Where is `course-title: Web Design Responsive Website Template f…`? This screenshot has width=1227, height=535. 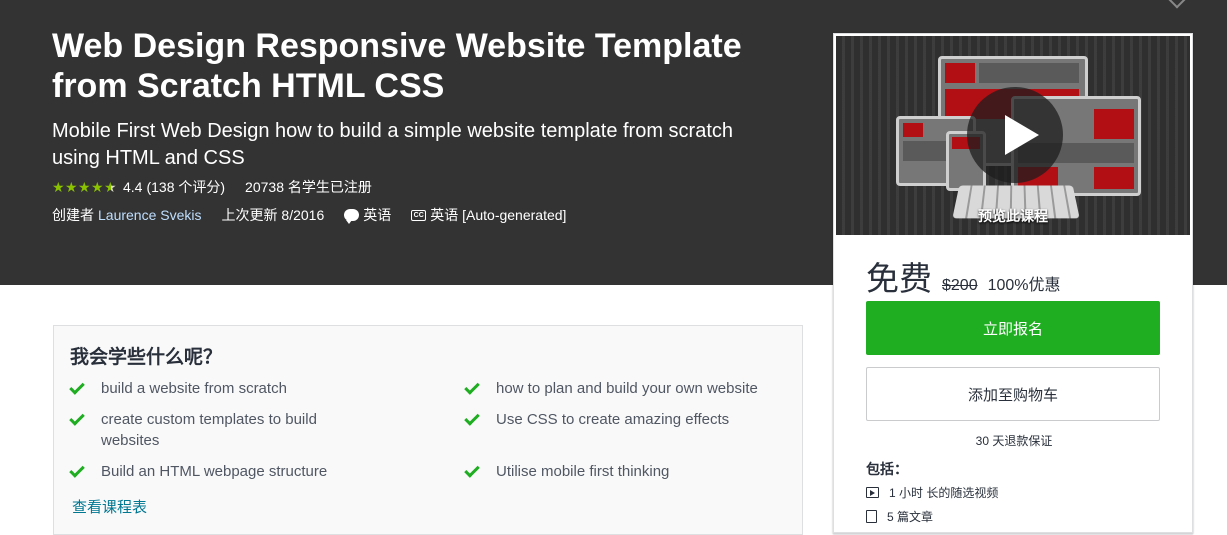
course-title: Web Design Responsive Website Template f… is located at coordinates (397, 66).